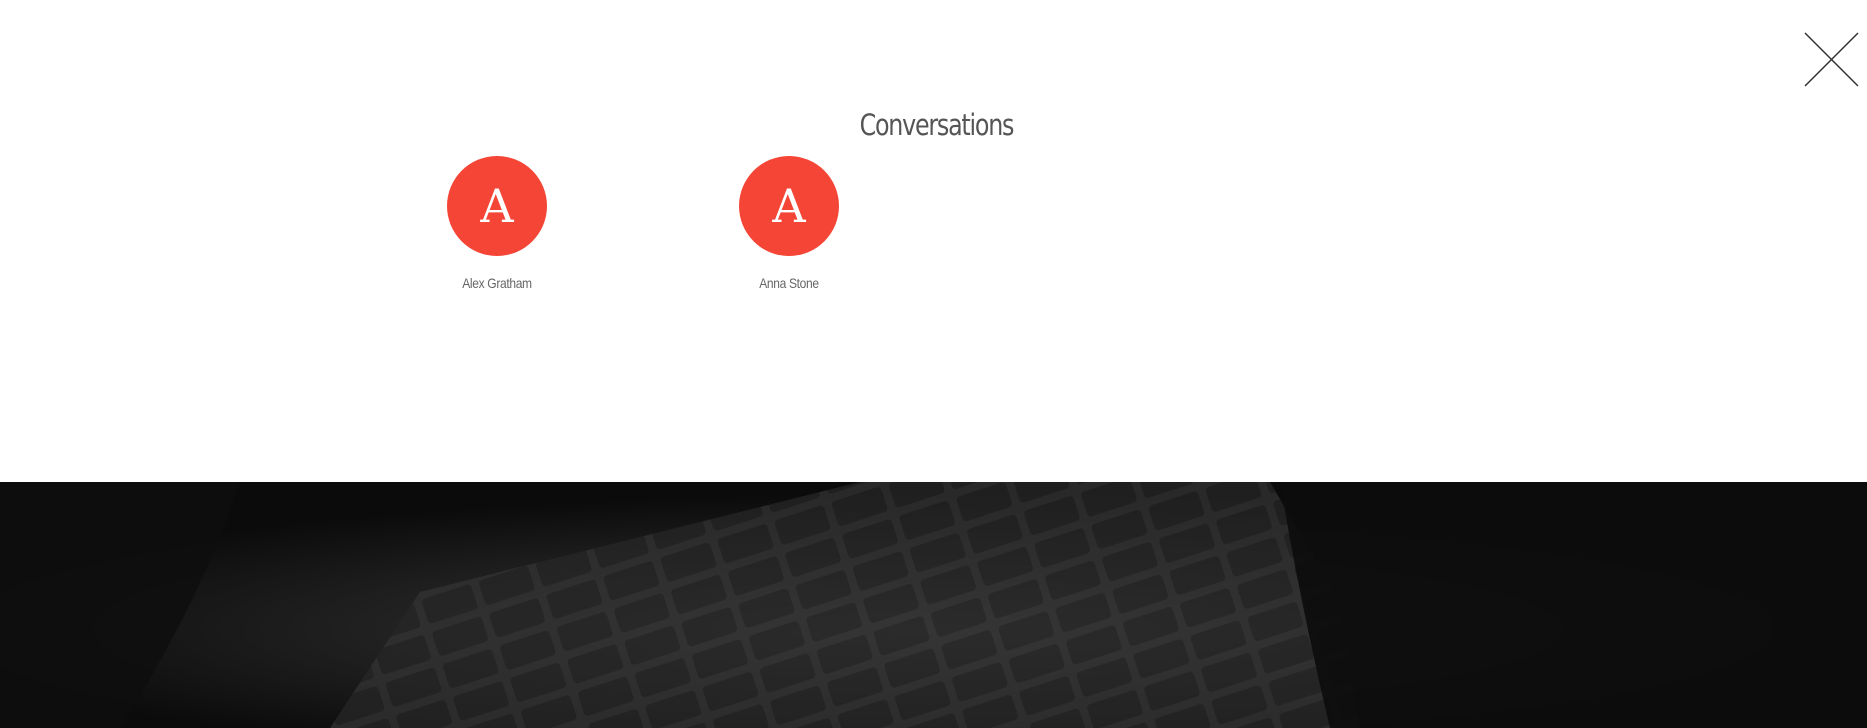 The width and height of the screenshot is (1867, 728). I want to click on close-icon, so click(1831, 59).